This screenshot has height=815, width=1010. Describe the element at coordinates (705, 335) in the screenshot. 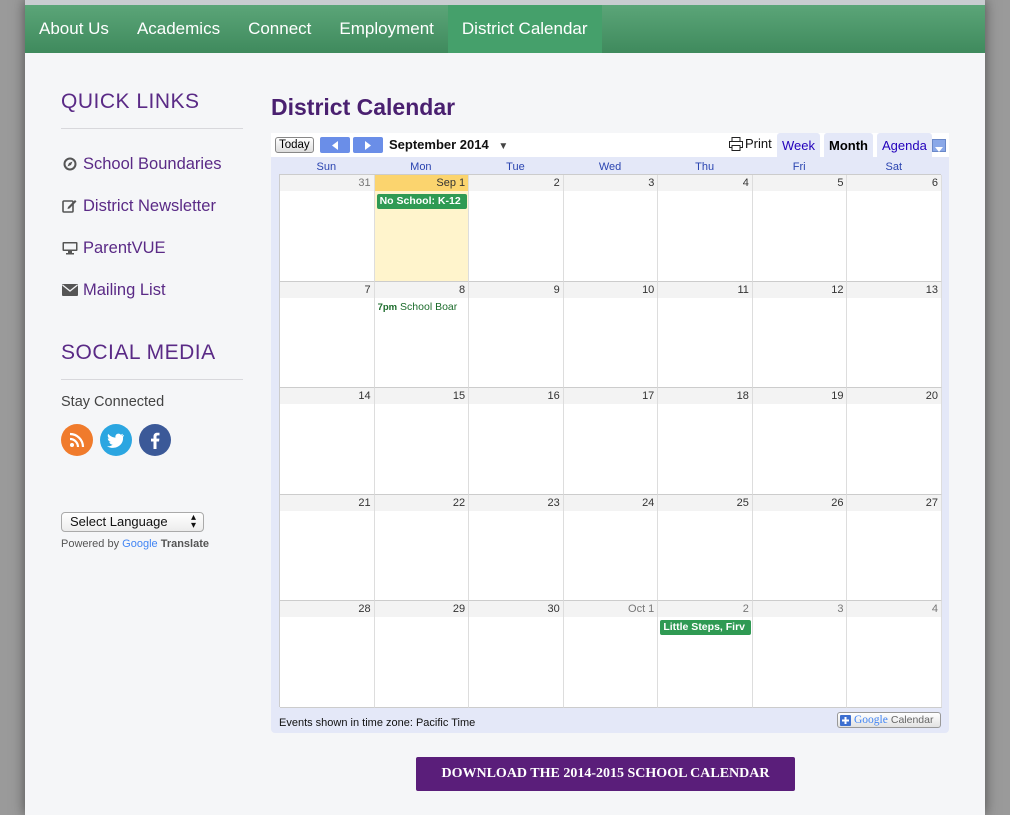

I see `day-cell: 11` at that location.